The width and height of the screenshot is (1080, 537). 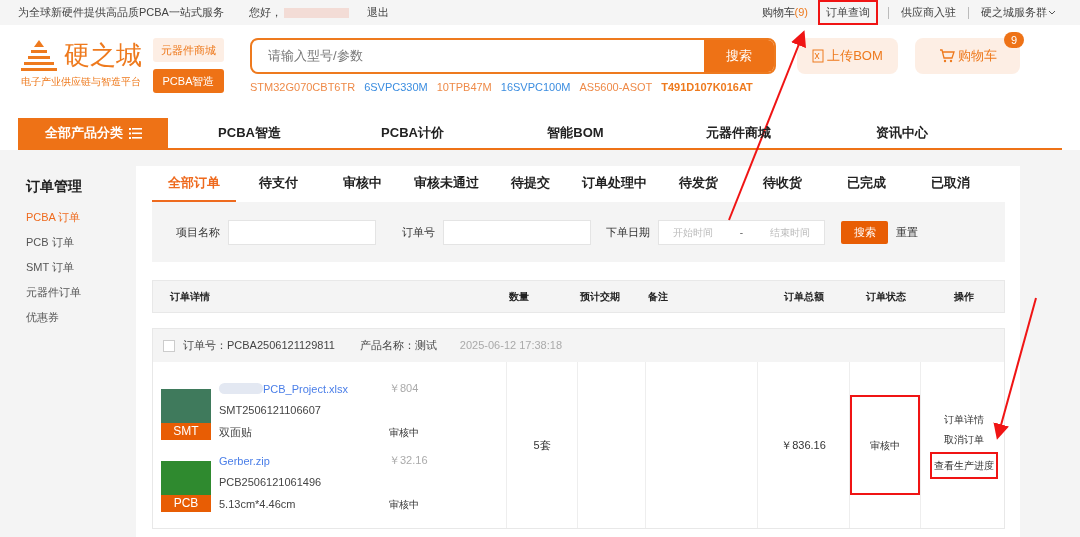 I want to click on product-type-label: PCB, so click(x=186, y=503).